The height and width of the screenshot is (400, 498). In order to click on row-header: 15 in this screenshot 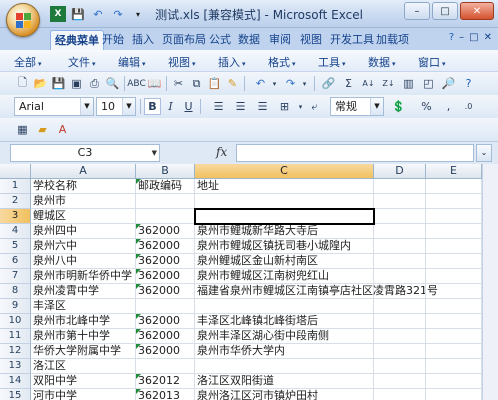, I will do `click(15, 394)`.